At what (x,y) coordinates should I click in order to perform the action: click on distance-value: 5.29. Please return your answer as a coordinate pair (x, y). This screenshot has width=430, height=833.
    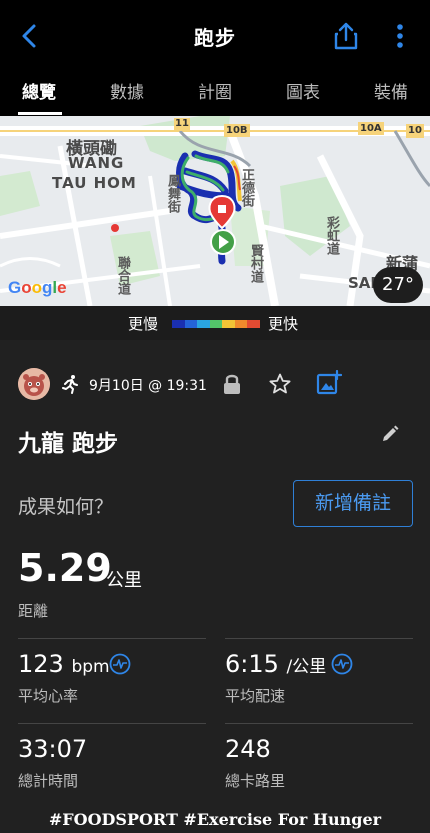
    Looking at the image, I should click on (65, 568).